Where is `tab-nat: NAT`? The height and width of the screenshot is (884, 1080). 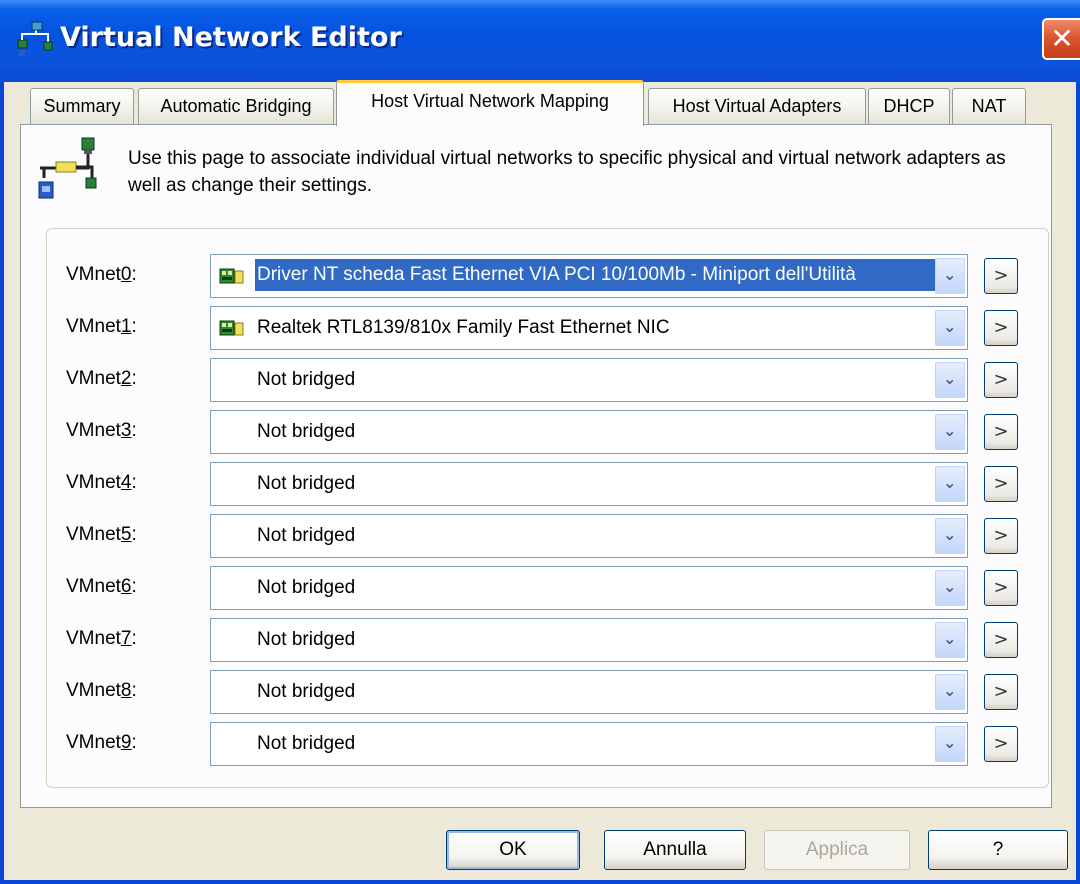 tab-nat: NAT is located at coordinates (989, 106).